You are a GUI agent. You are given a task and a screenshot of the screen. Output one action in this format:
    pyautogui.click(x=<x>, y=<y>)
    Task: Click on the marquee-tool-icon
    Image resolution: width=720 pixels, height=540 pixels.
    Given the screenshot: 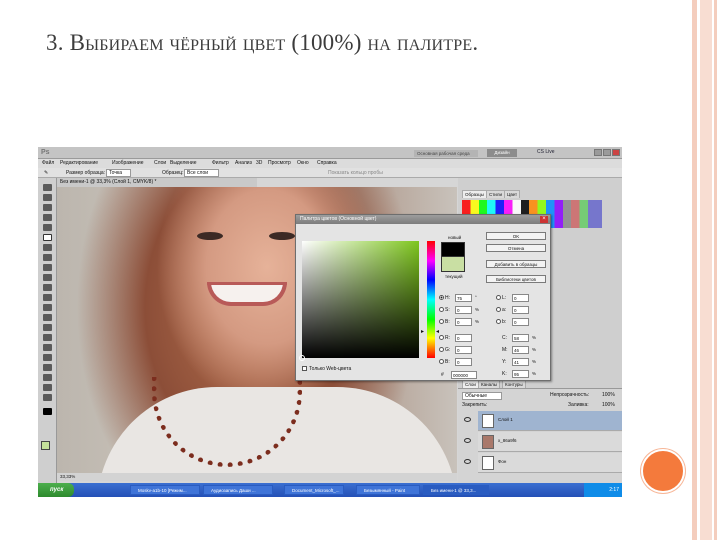 What is the action you would take?
    pyautogui.click(x=47, y=197)
    